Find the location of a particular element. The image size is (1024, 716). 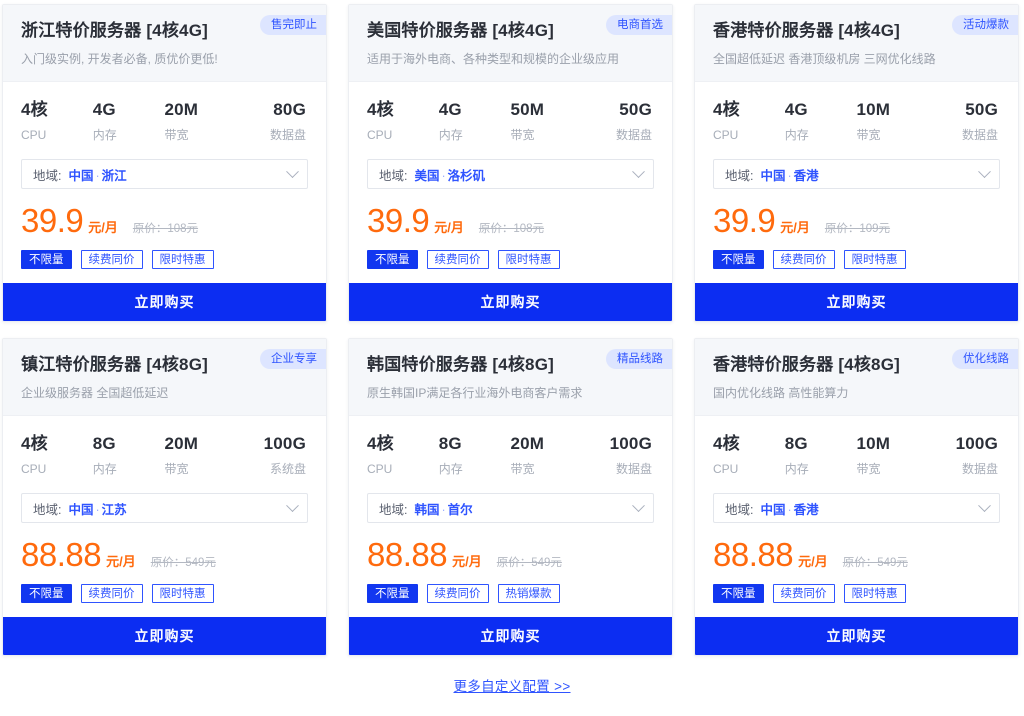

spec-cell: 100G 数据盘 is located at coordinates (618, 455).